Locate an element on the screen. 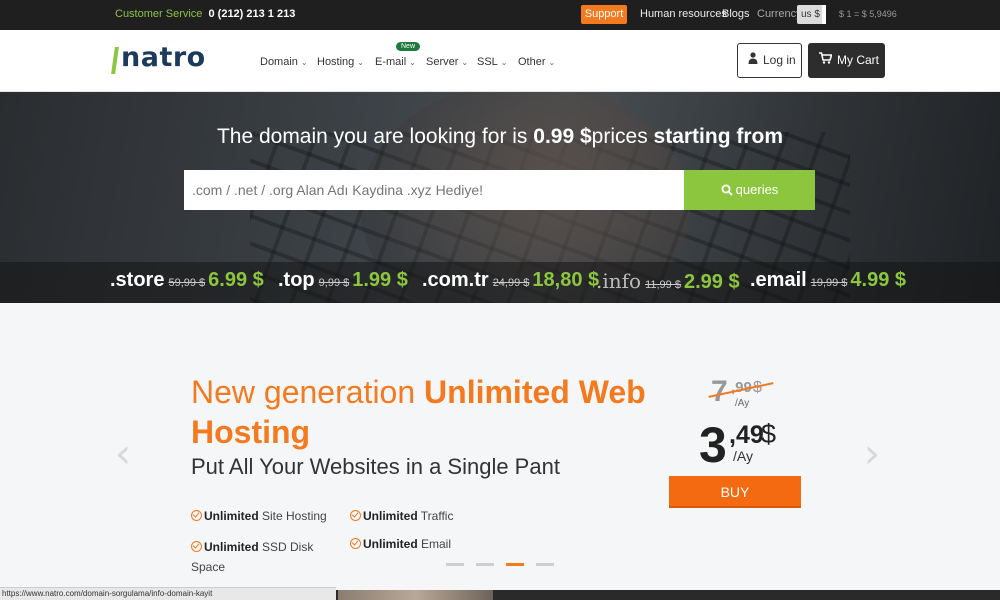  tld-new-price: 4.99 $ is located at coordinates (878, 280).